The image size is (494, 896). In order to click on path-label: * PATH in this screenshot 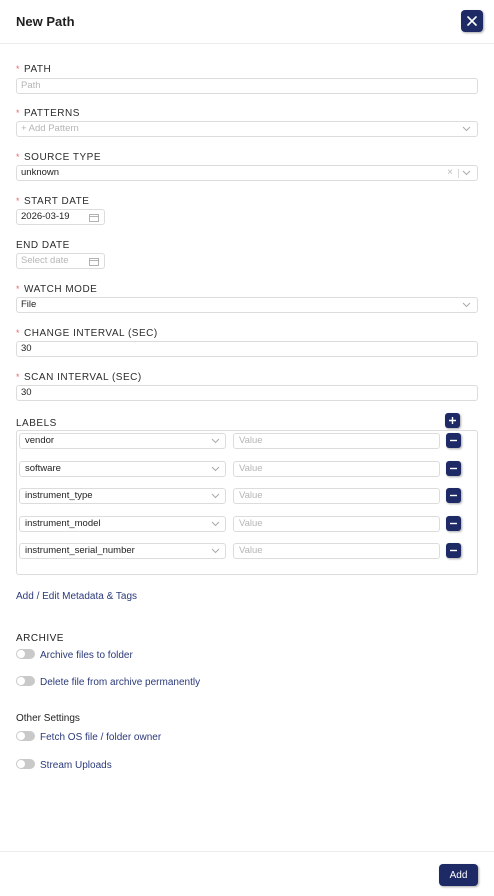, I will do `click(34, 69)`.